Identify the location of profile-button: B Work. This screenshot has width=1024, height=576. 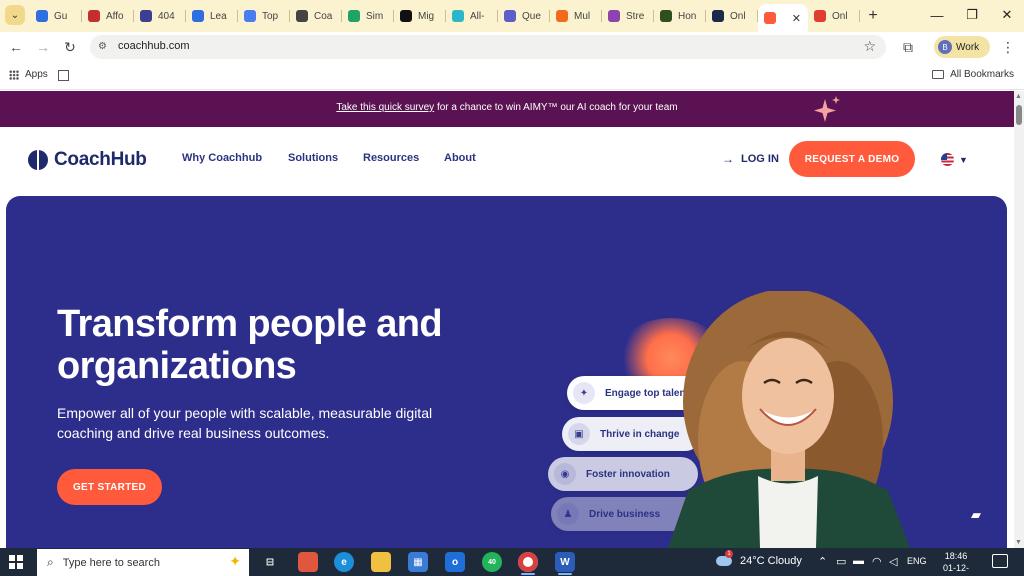
(962, 47).